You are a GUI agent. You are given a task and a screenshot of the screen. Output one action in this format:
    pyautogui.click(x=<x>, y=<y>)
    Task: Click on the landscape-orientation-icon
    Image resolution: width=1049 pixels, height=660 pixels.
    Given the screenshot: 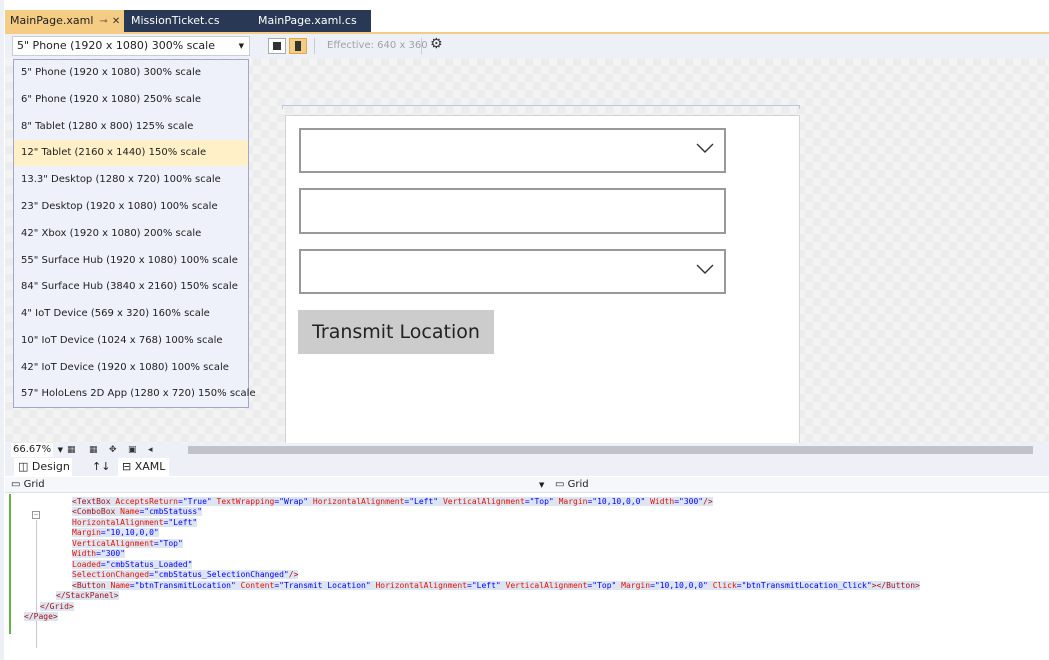 What is the action you would take?
    pyautogui.click(x=277, y=46)
    